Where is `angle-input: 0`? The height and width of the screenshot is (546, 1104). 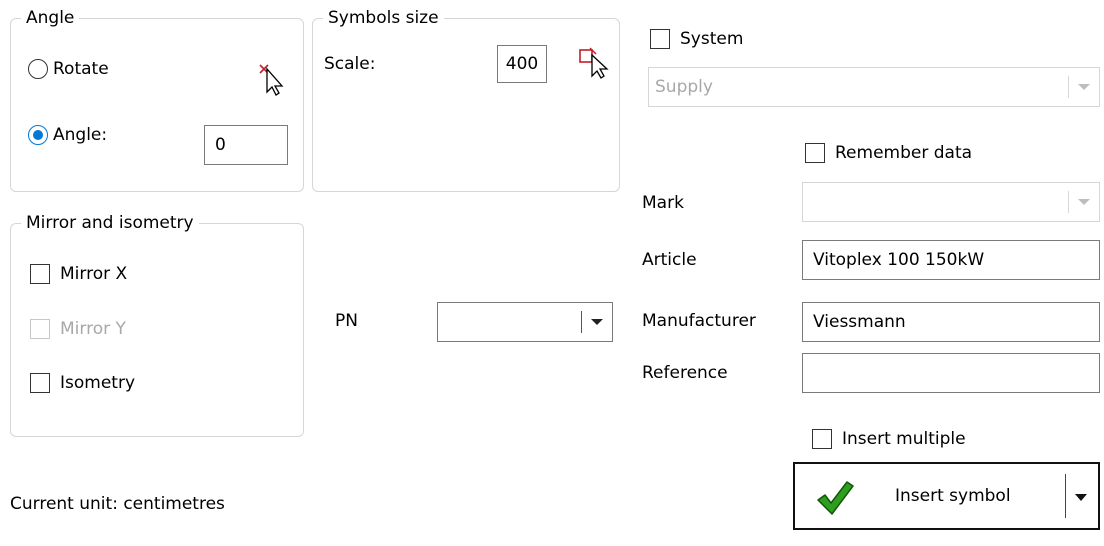
angle-input: 0 is located at coordinates (246, 145).